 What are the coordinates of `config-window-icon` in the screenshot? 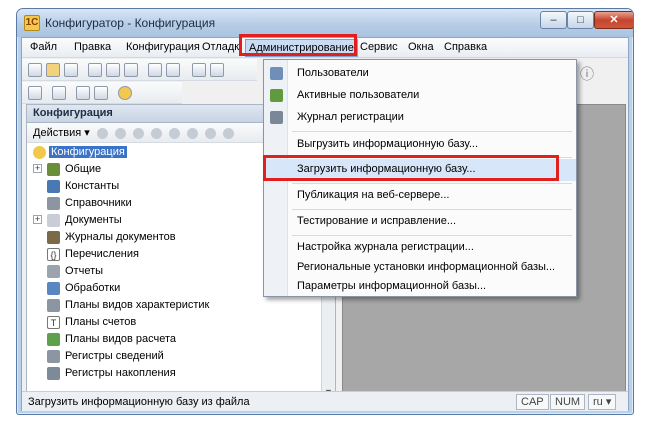 It's located at (59, 93).